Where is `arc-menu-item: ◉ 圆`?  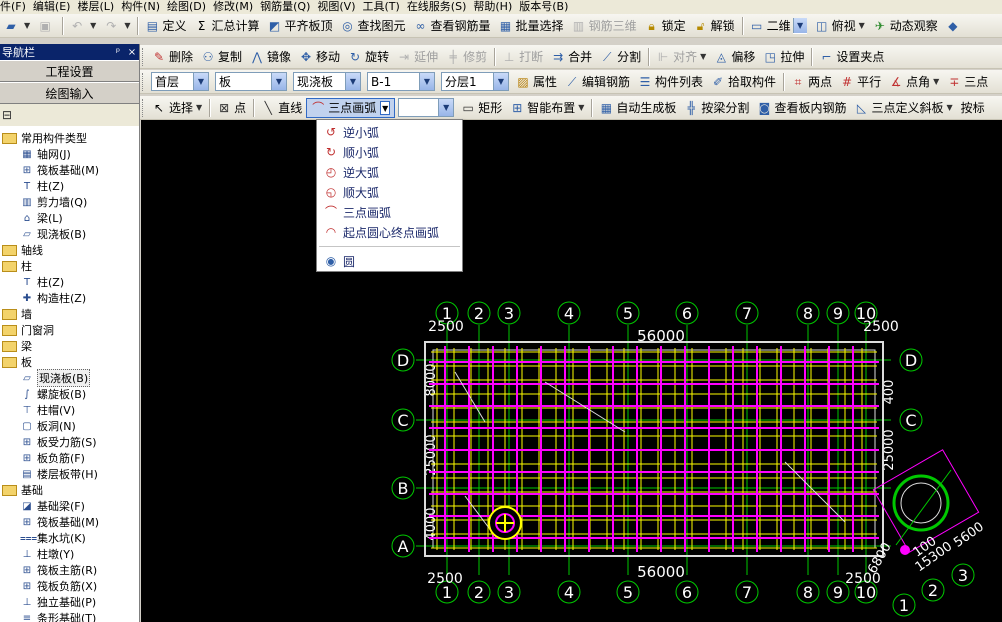
arc-menu-item: ◉ 圆 is located at coordinates (389, 261).